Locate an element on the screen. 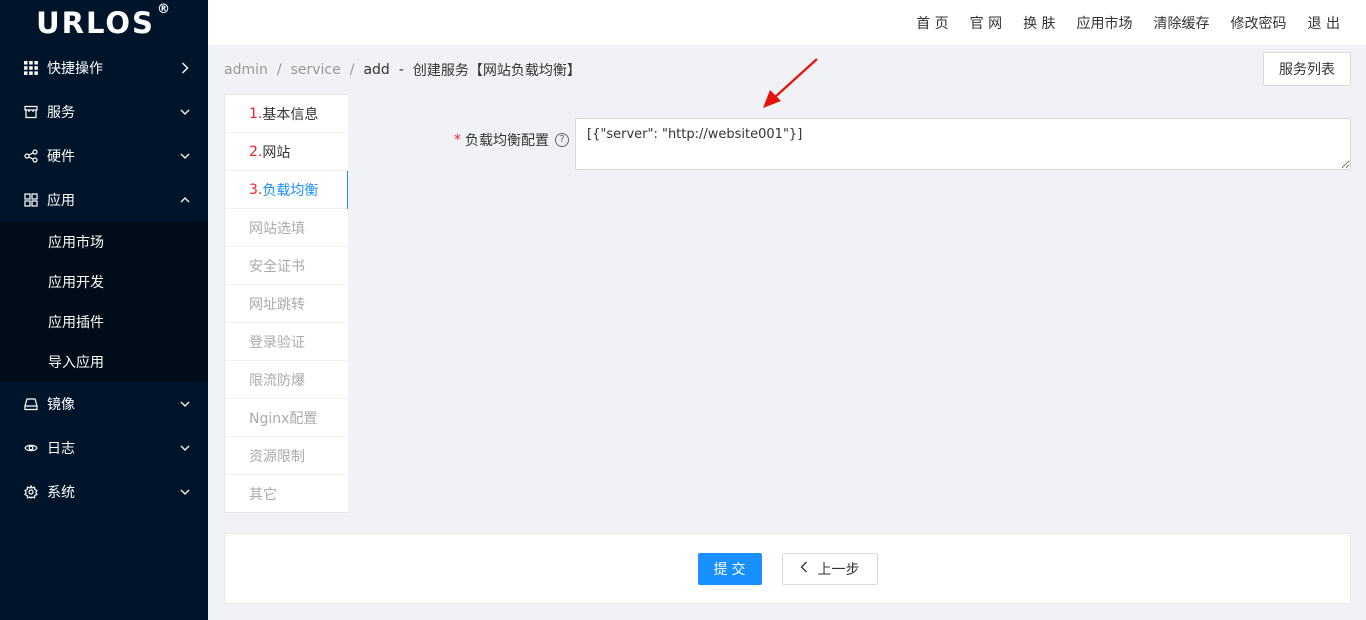 This screenshot has width=1366, height=620. sidebar-item-apps: 应用 is located at coordinates (104, 200).